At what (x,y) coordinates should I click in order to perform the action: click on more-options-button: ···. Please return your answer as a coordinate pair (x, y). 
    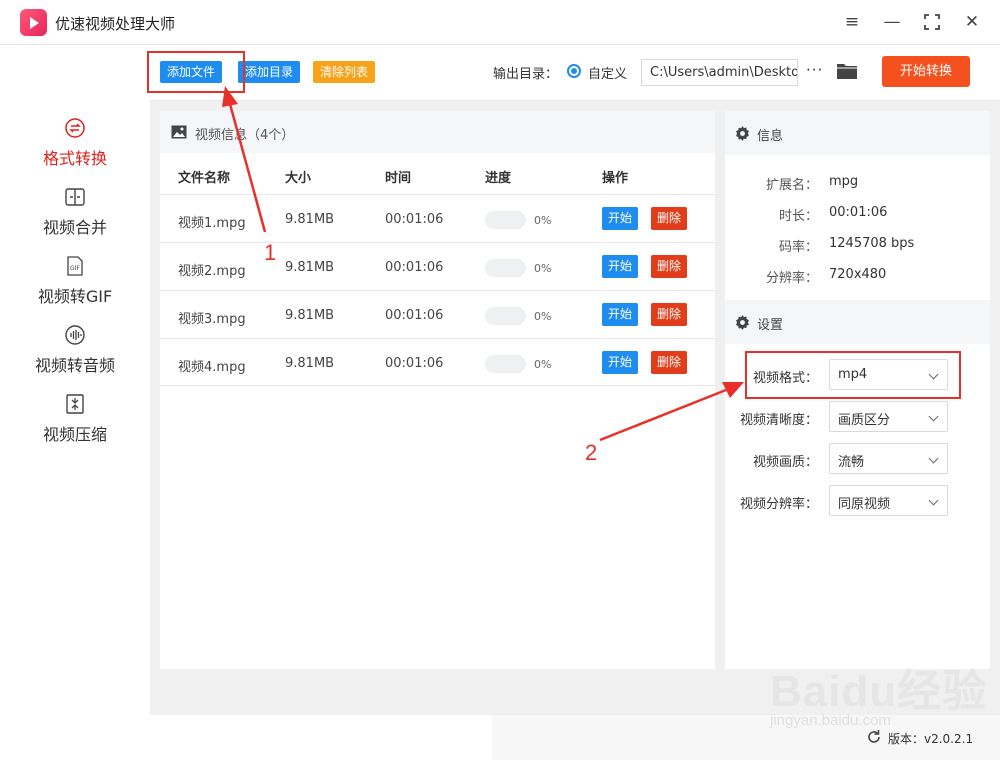
    Looking at the image, I should click on (814, 70).